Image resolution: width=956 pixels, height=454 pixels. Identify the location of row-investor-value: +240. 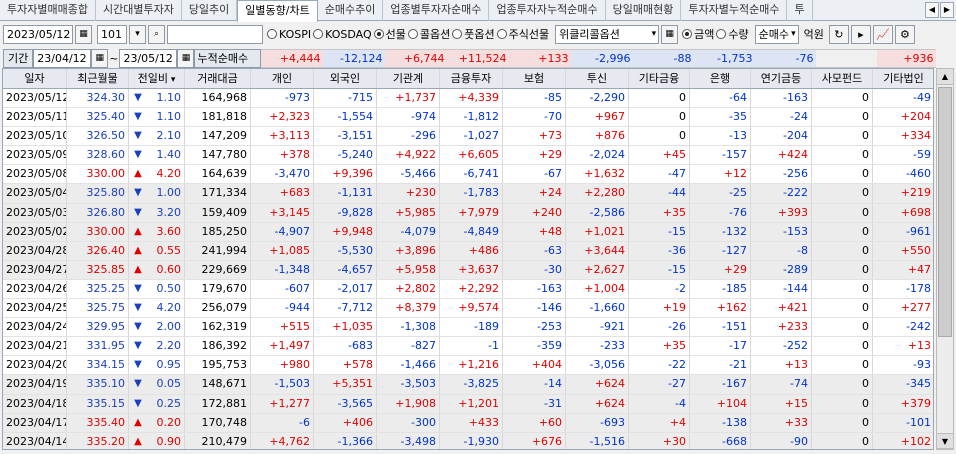
(534, 212).